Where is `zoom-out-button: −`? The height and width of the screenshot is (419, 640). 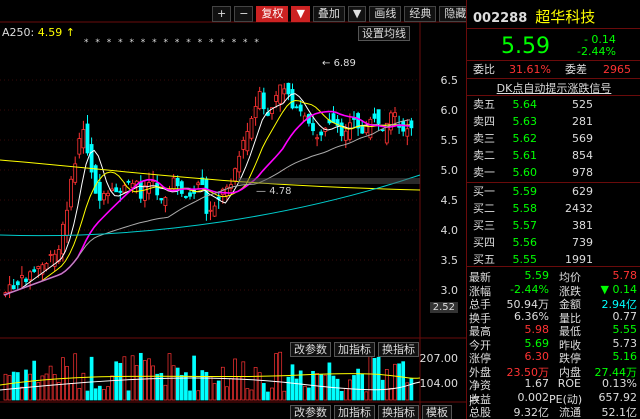
zoom-out-button: − is located at coordinates (244, 14).